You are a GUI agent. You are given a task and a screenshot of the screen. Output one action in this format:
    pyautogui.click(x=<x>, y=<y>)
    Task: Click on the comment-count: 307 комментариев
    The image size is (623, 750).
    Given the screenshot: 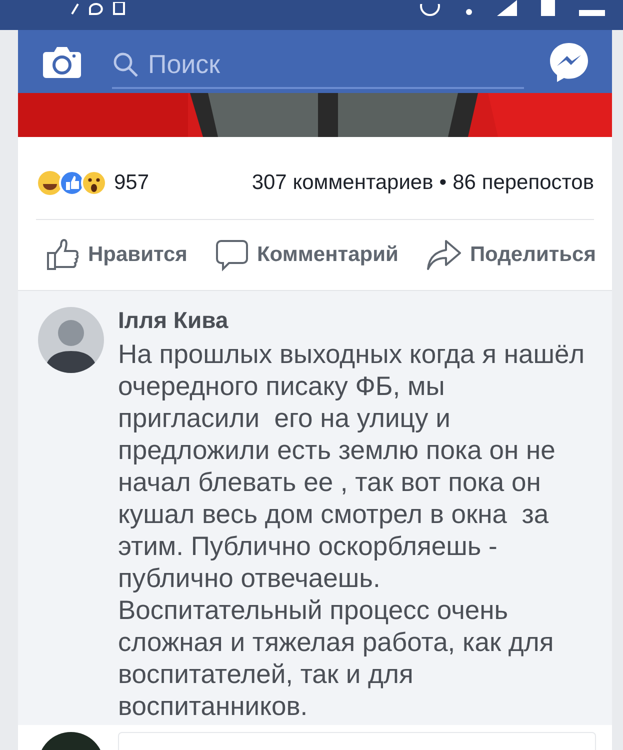 What is the action you would take?
    pyautogui.click(x=343, y=183)
    